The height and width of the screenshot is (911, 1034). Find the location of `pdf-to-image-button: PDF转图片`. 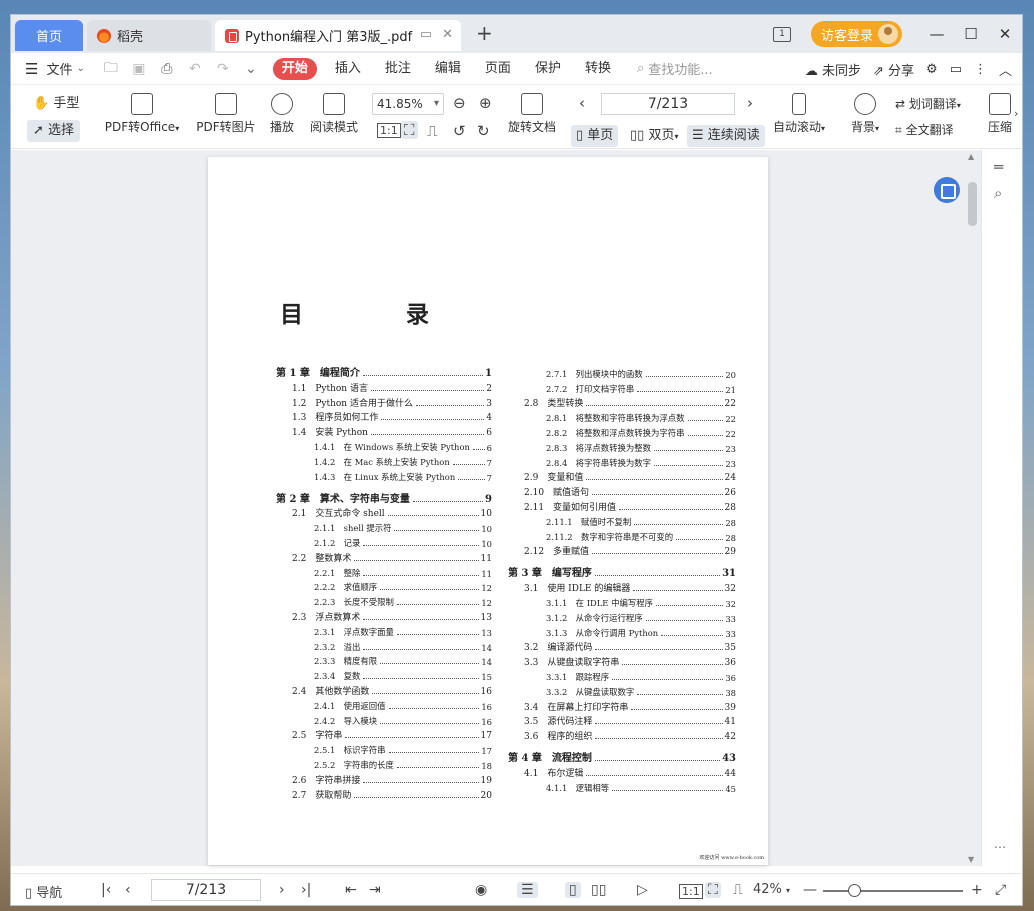

pdf-to-image-button: PDF转图片 is located at coordinates (226, 114).